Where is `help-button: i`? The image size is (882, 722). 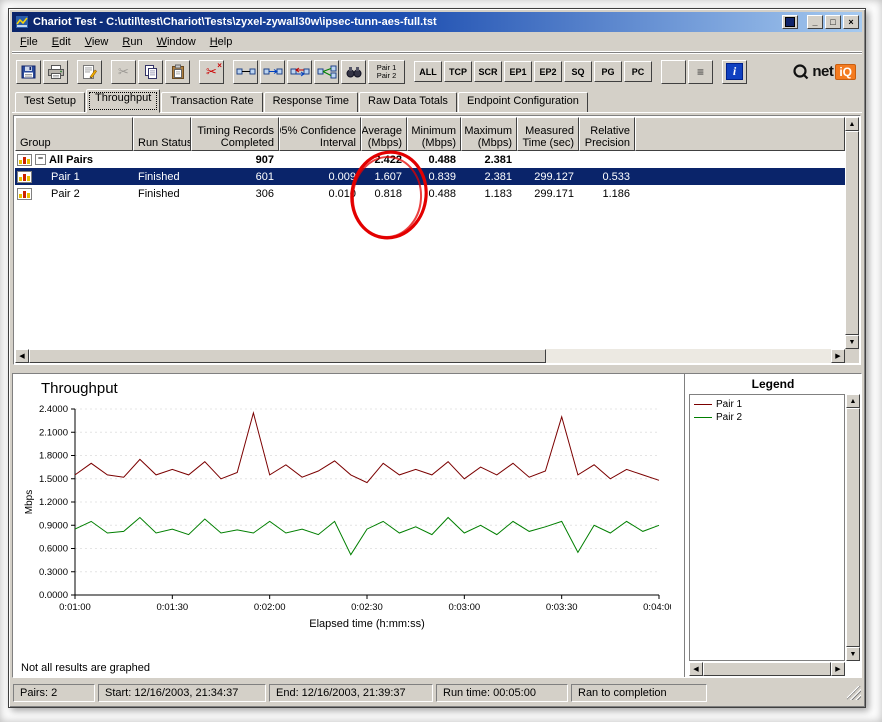 help-button: i is located at coordinates (734, 71).